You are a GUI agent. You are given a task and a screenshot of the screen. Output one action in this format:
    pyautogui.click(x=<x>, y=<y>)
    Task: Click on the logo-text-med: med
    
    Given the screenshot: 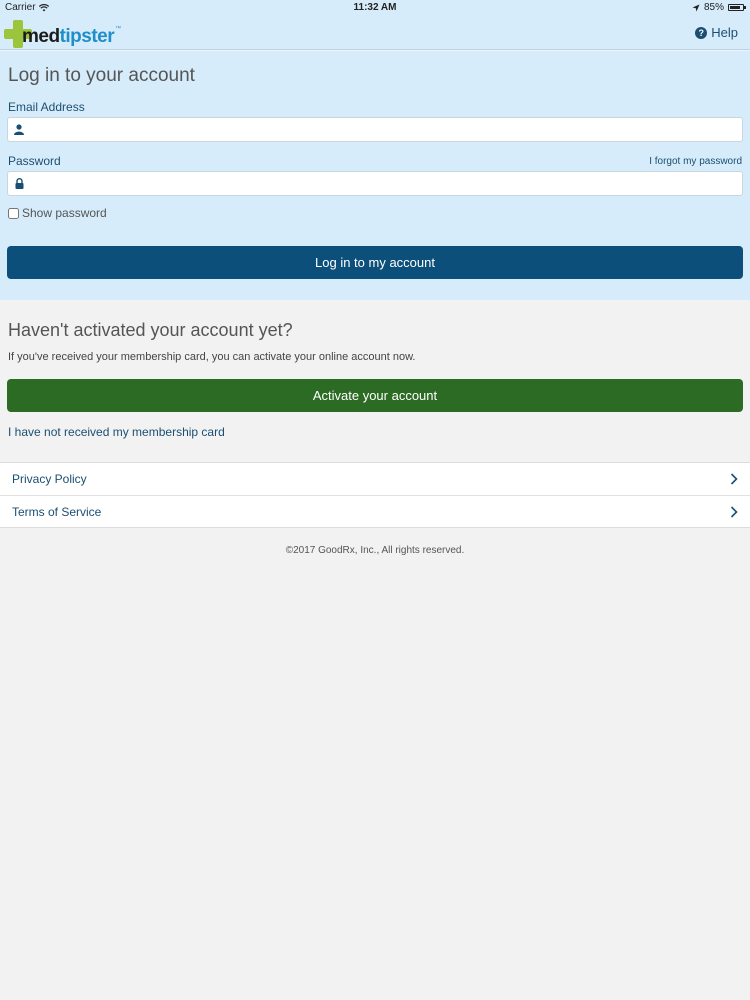 What is the action you would take?
    pyautogui.click(x=41, y=36)
    